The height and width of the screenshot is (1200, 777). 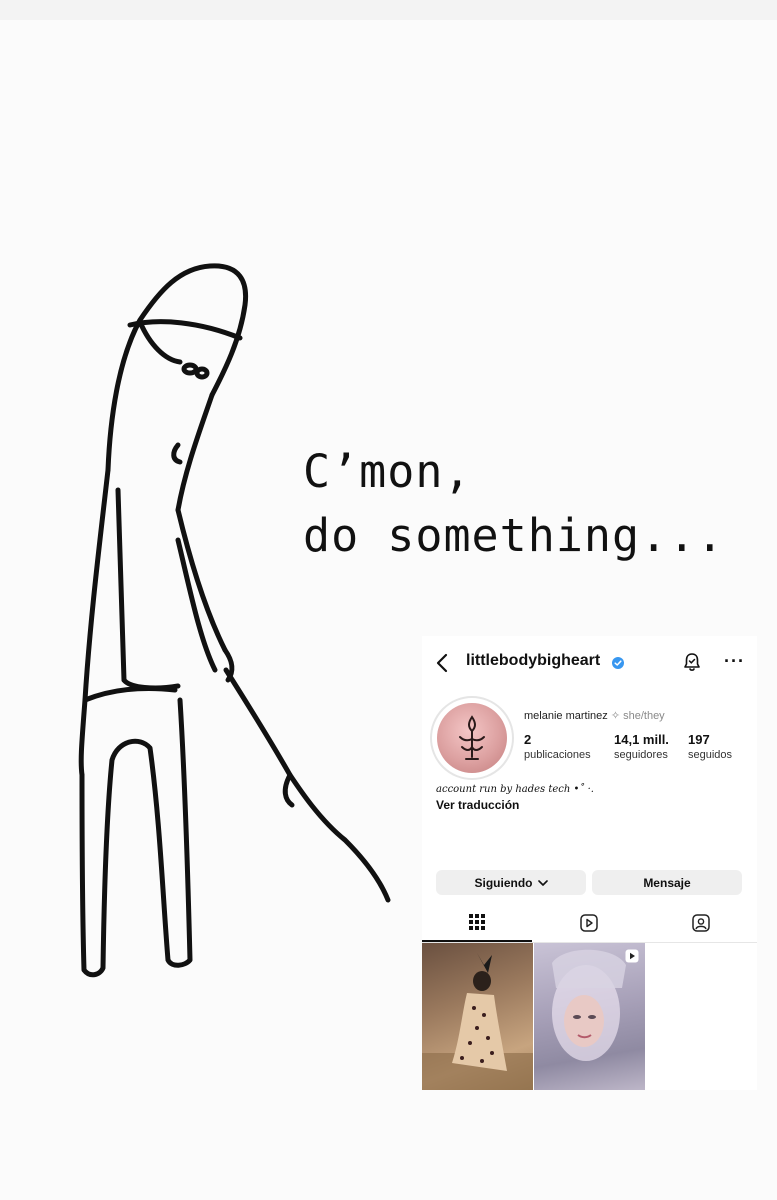 I want to click on tab-posts-grid, so click(x=477, y=925).